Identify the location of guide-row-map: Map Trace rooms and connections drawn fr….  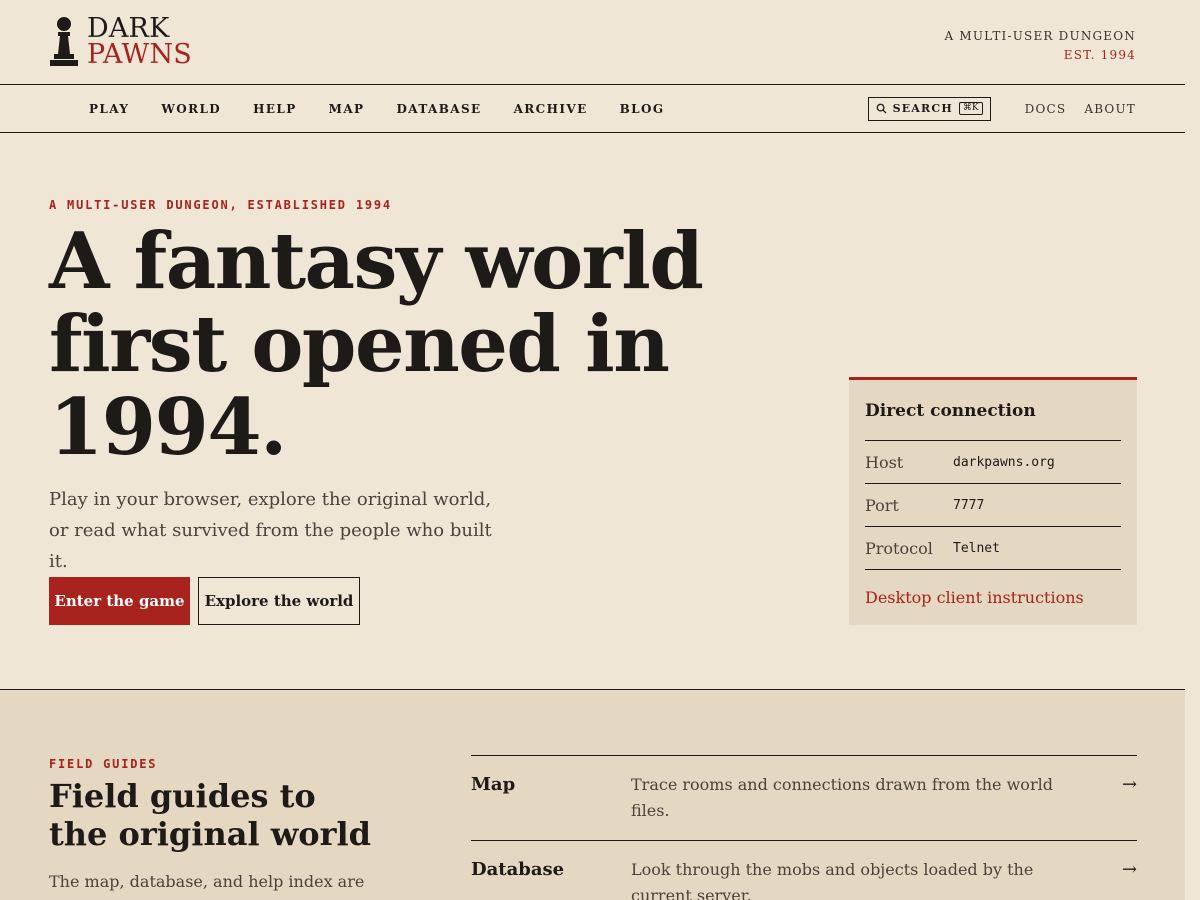
(804, 797).